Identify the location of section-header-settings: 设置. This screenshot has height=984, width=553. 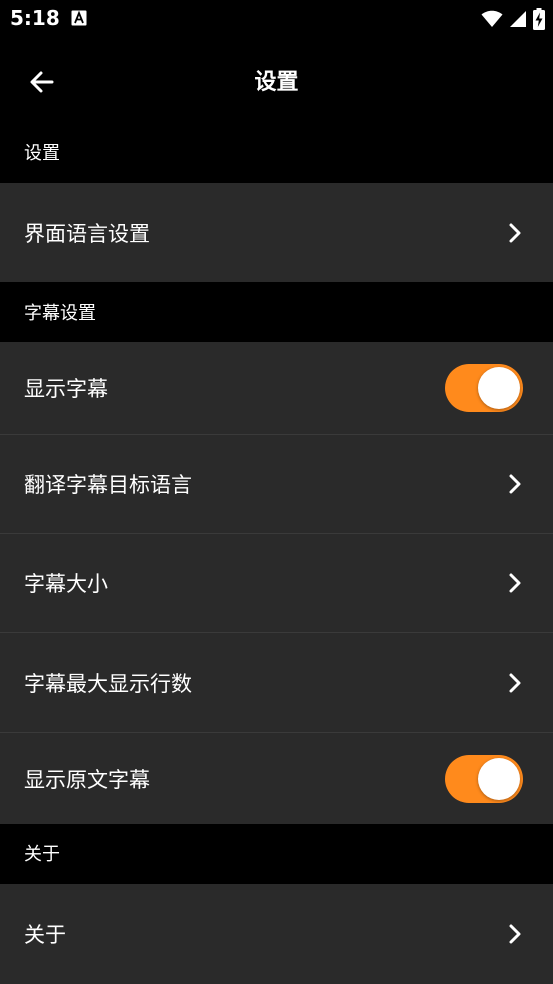
(276, 151).